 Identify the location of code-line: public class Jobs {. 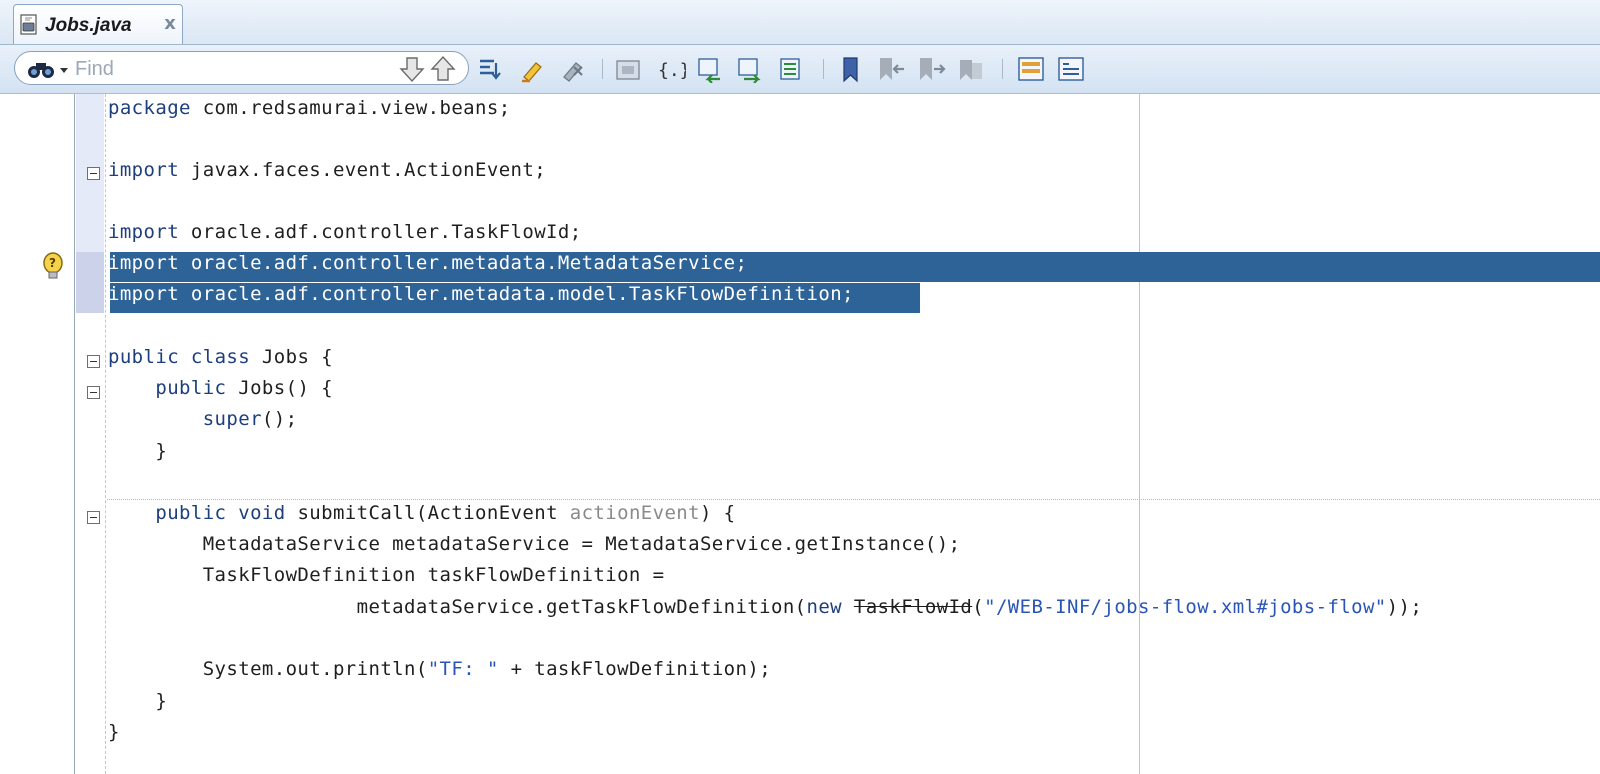
(220, 361).